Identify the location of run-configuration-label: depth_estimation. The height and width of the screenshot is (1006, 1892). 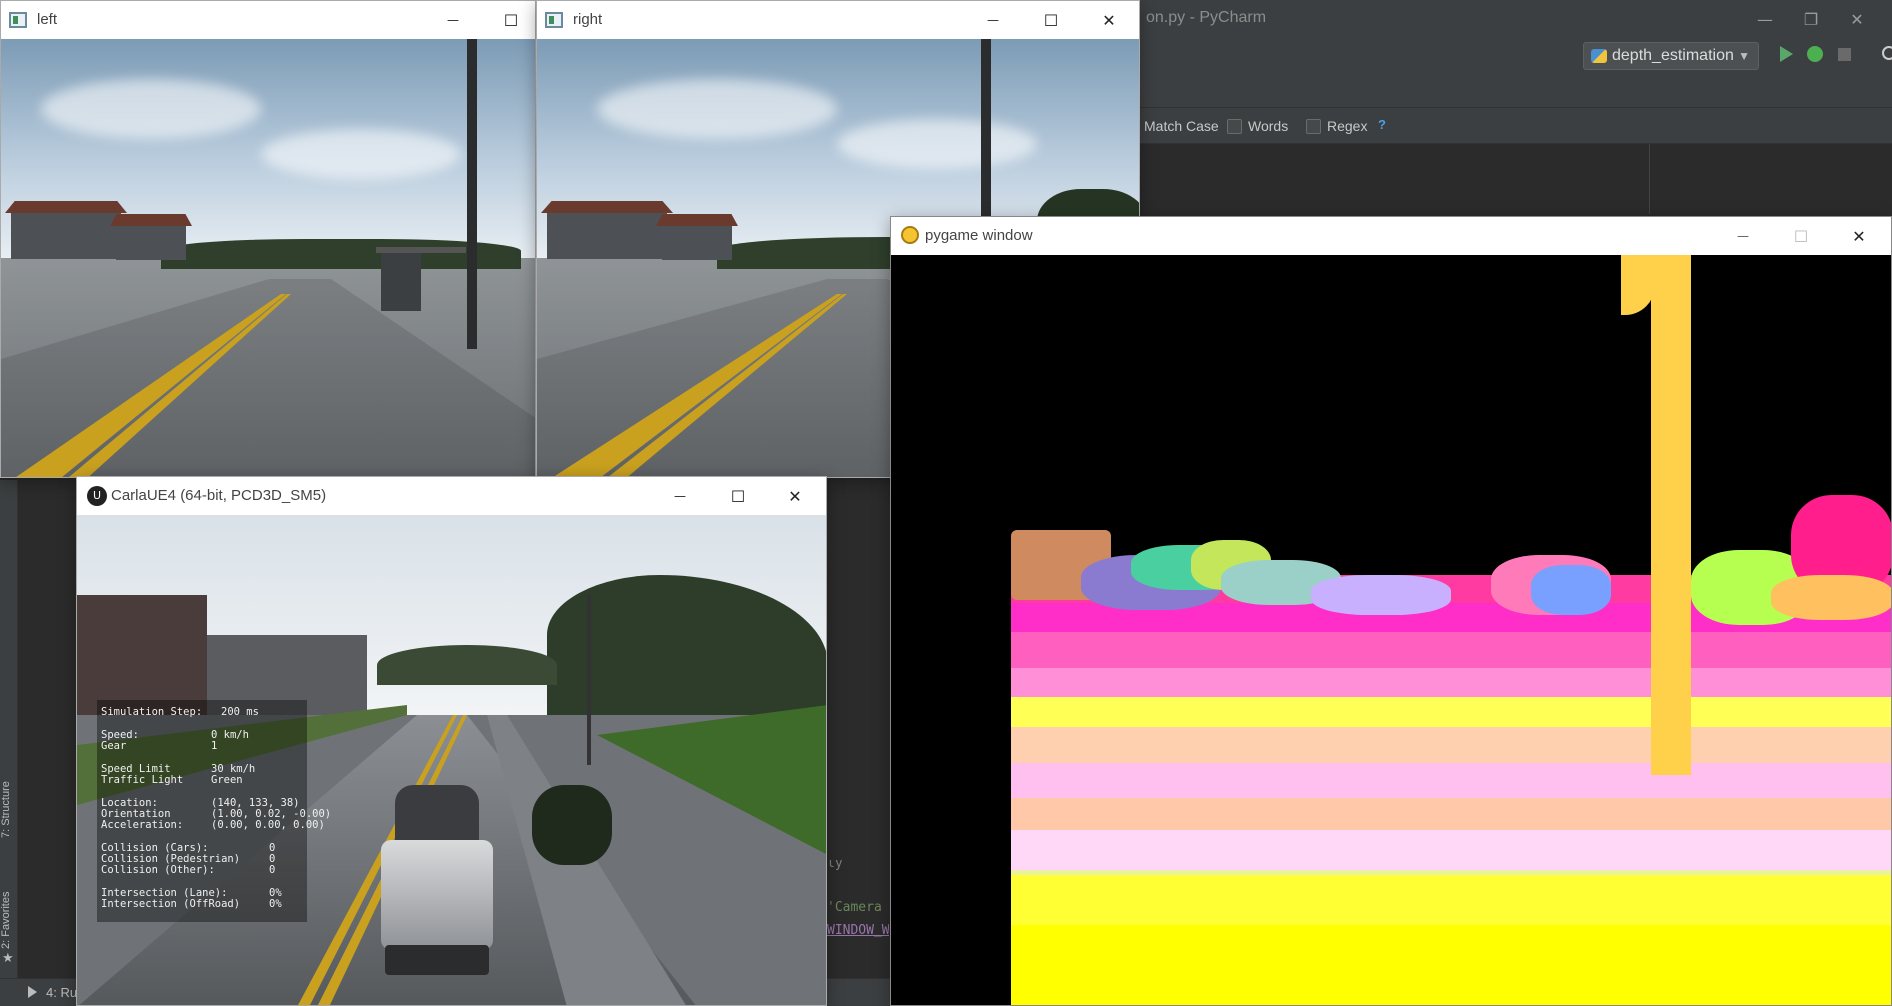
(1673, 55).